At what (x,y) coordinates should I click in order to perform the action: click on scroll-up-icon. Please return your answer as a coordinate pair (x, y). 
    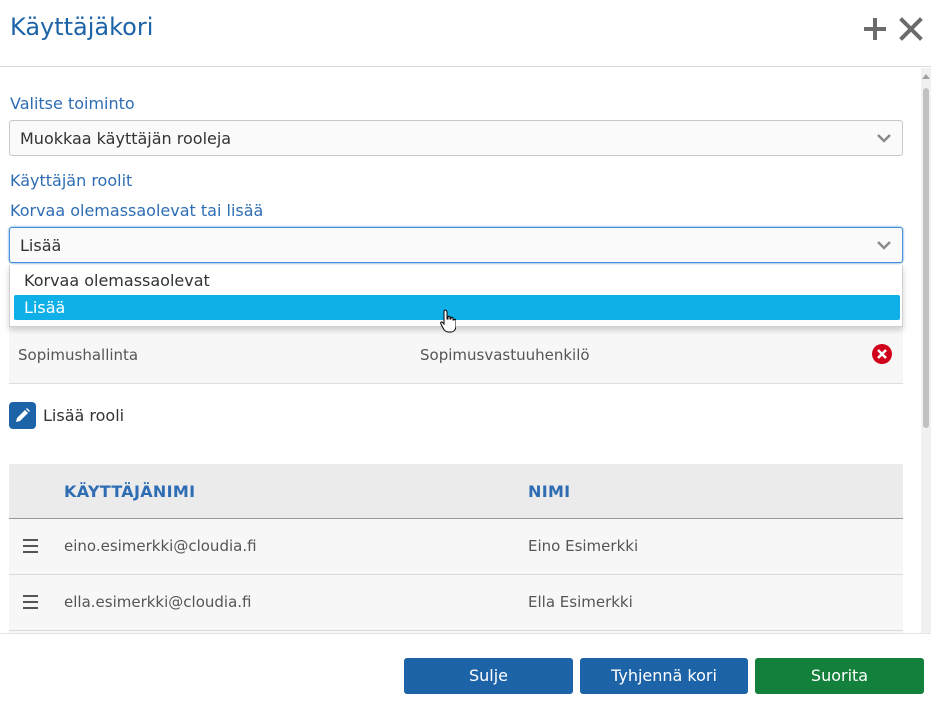
    Looking at the image, I should click on (926, 76).